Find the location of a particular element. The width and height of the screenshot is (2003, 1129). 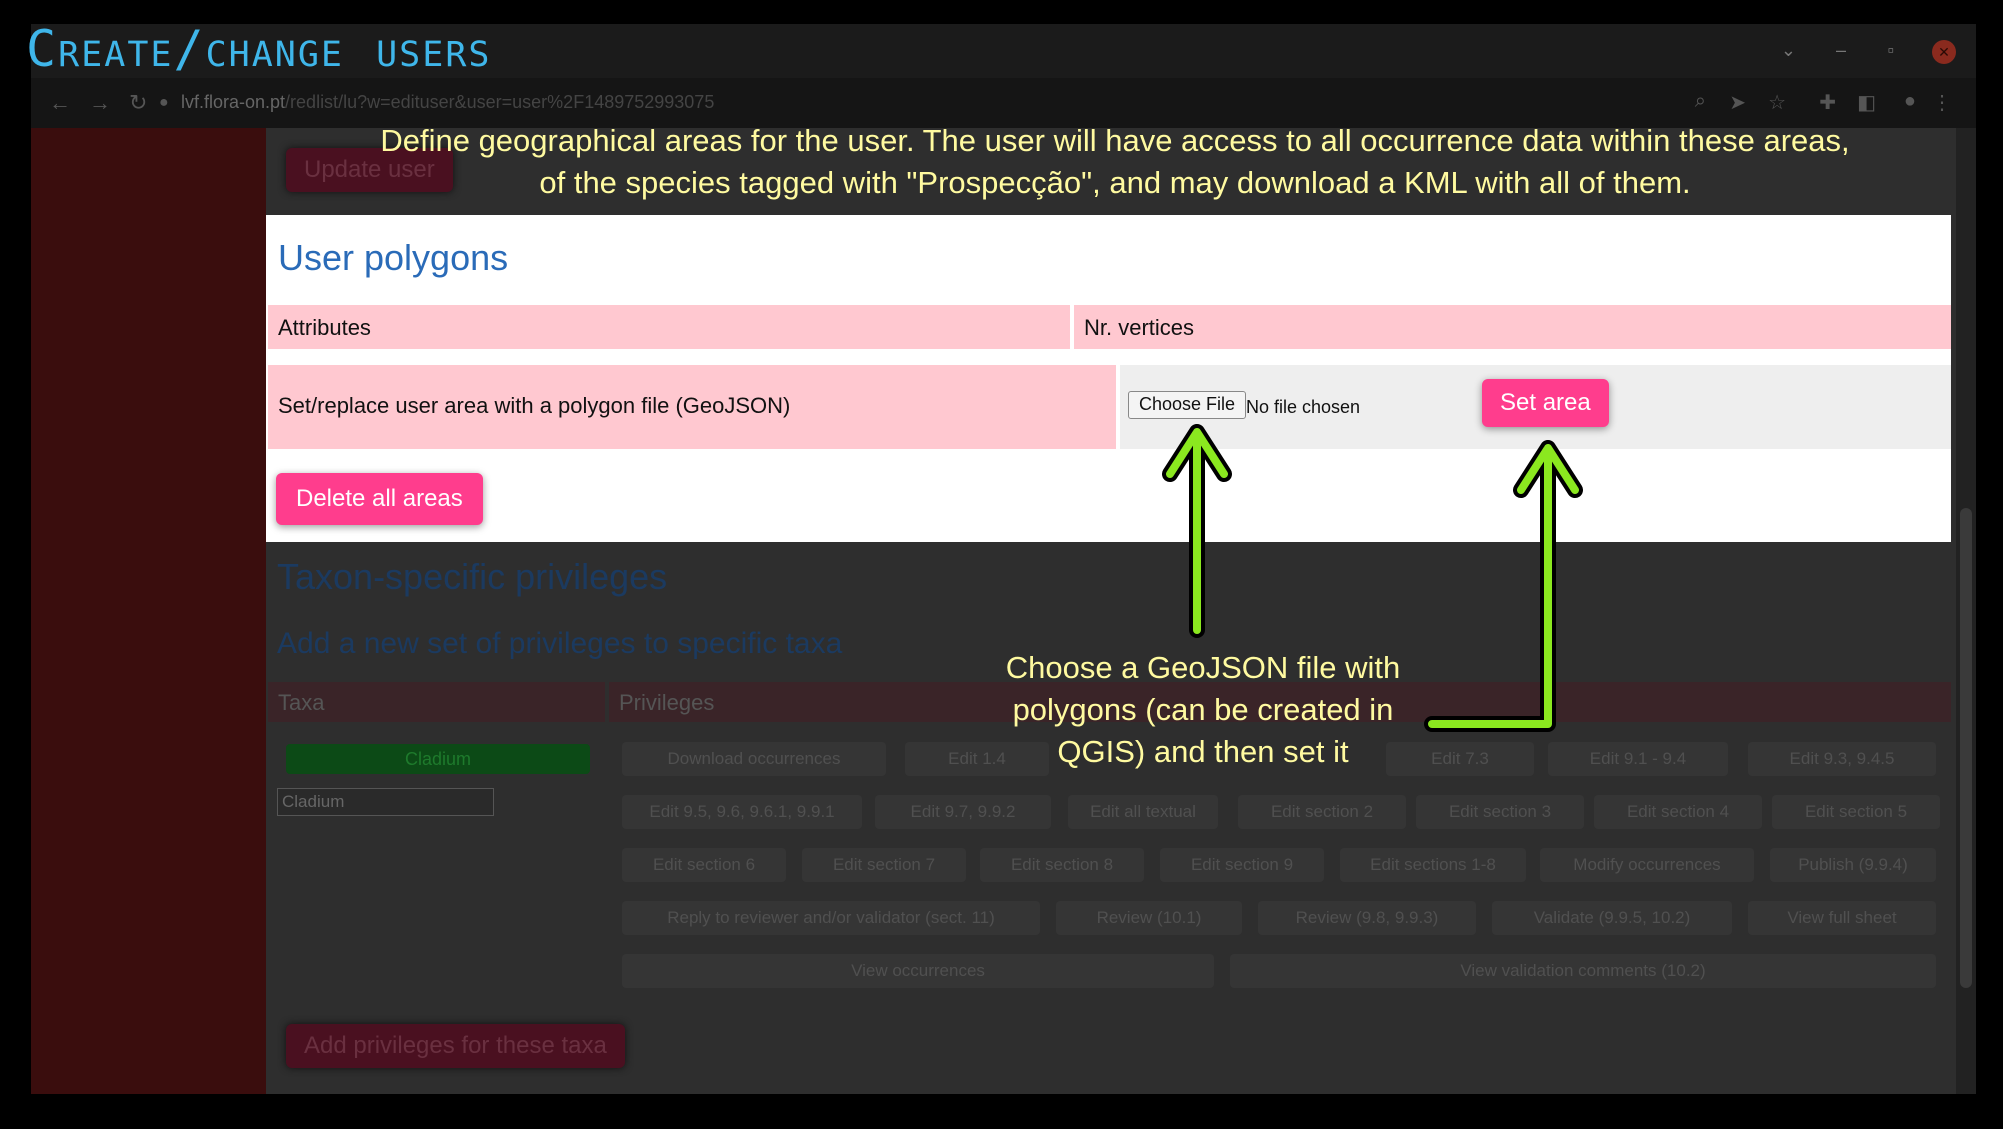

annotation-arrows is located at coordinates (1372, 578).